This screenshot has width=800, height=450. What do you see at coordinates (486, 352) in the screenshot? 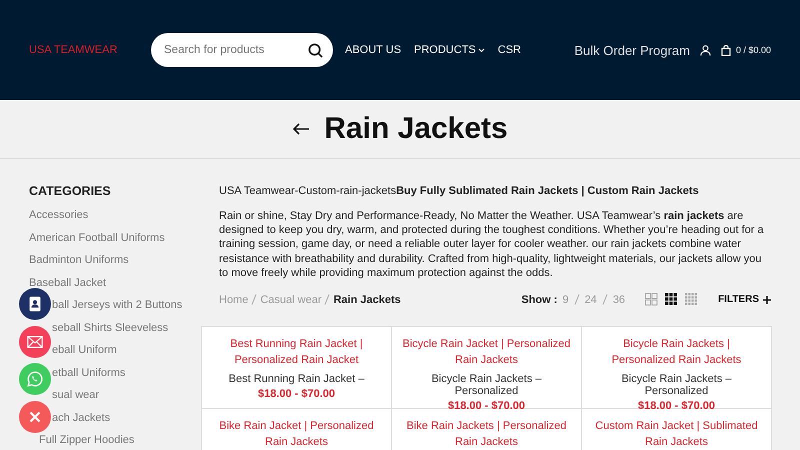
I see `product-title: Bicycle Rain Jacket | Personalized Rain Jackets` at bounding box center [486, 352].